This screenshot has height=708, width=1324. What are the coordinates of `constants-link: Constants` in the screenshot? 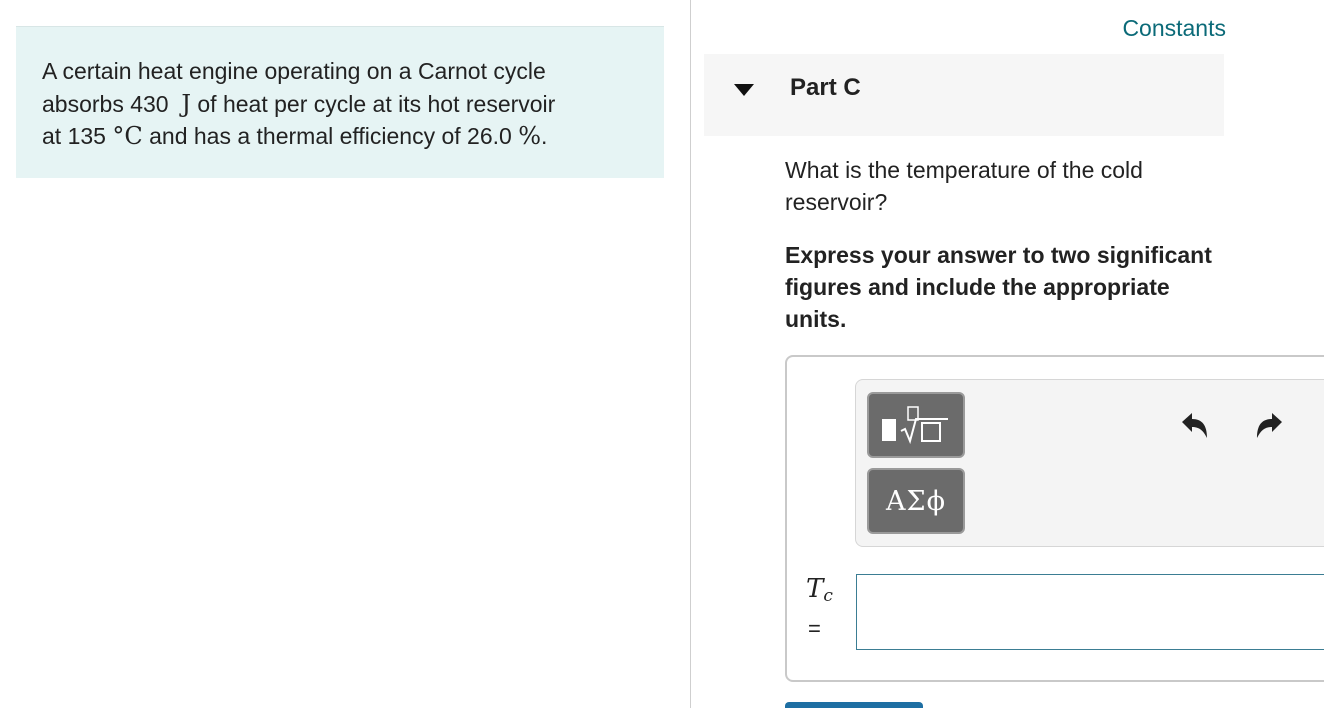 It's located at (1174, 28).